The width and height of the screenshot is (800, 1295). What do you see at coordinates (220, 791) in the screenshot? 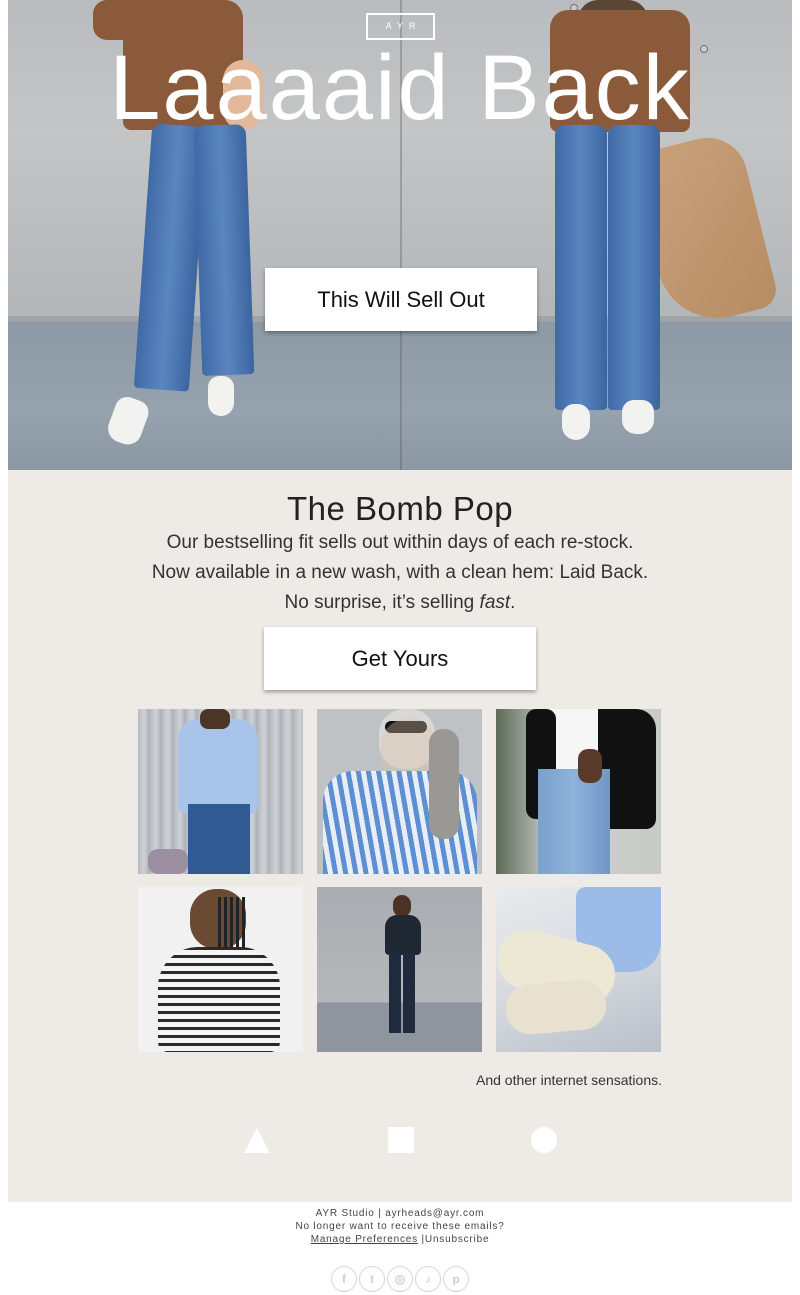
I see `photo-blue-shirt-jeans` at bounding box center [220, 791].